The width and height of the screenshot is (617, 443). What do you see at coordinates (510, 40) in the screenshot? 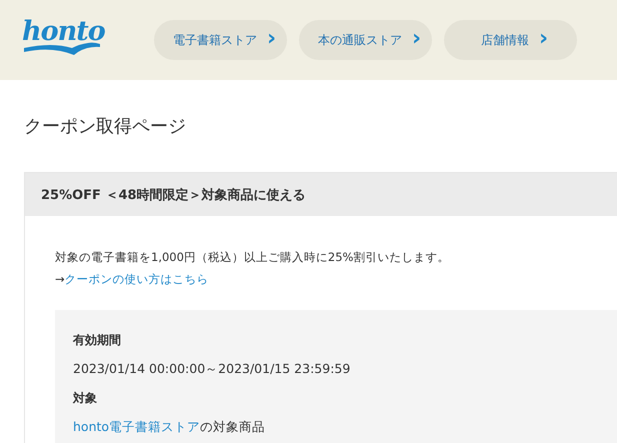
I see `nav-button: 店舗情報 ›` at bounding box center [510, 40].